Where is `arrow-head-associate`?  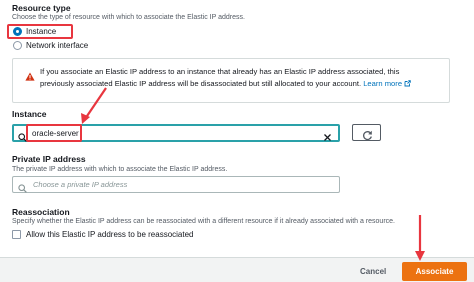
arrow-head-associate is located at coordinates (420, 256).